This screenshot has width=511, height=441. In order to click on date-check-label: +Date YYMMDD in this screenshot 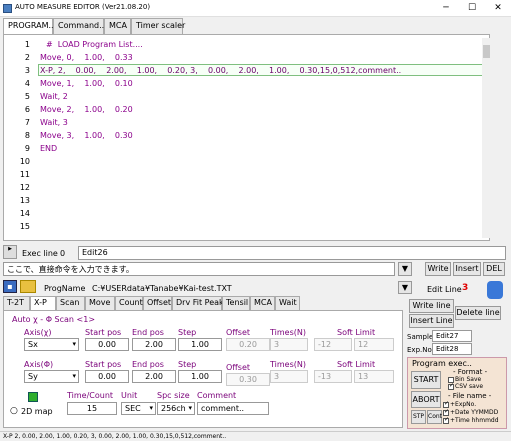, I will do `click(474, 412)`.